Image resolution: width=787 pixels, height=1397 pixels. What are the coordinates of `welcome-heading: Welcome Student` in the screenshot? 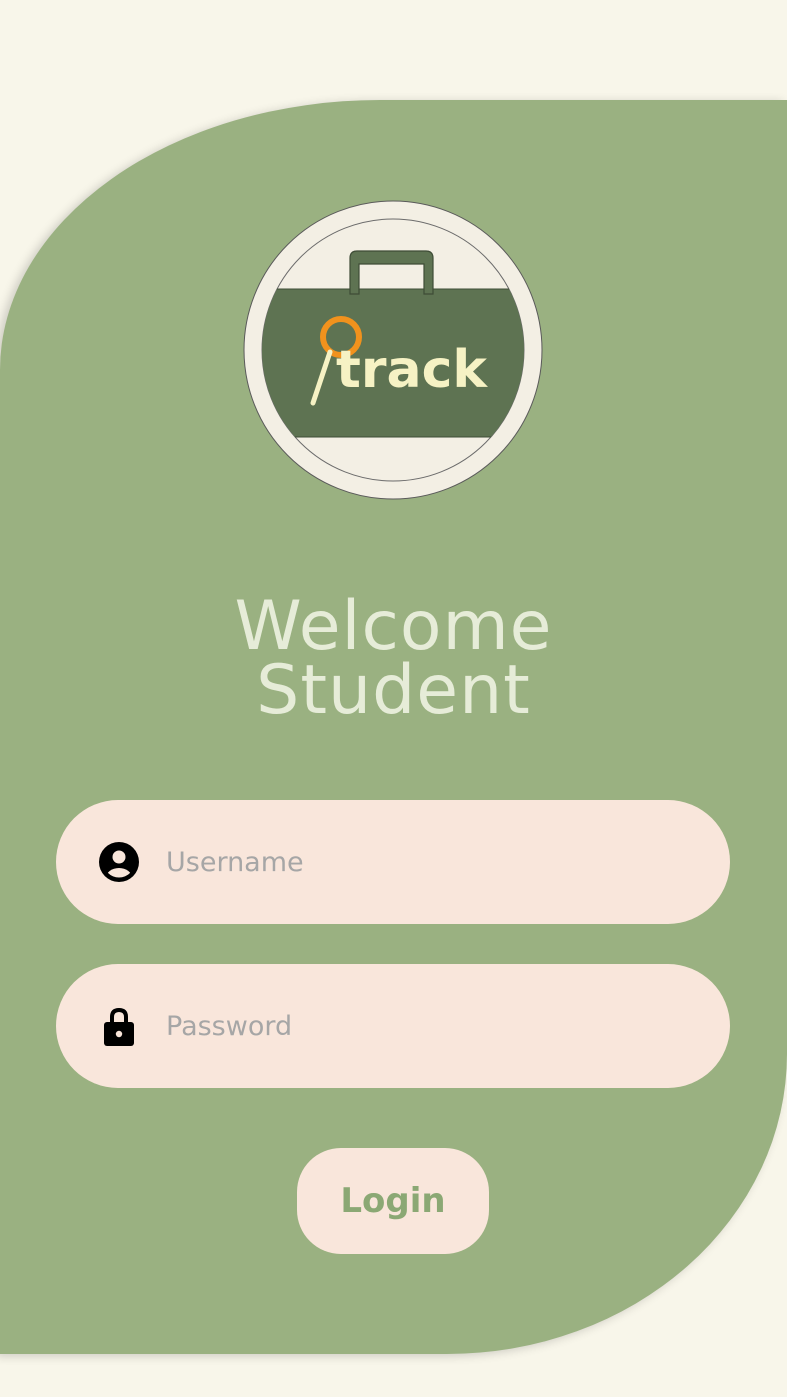 It's located at (393, 658).